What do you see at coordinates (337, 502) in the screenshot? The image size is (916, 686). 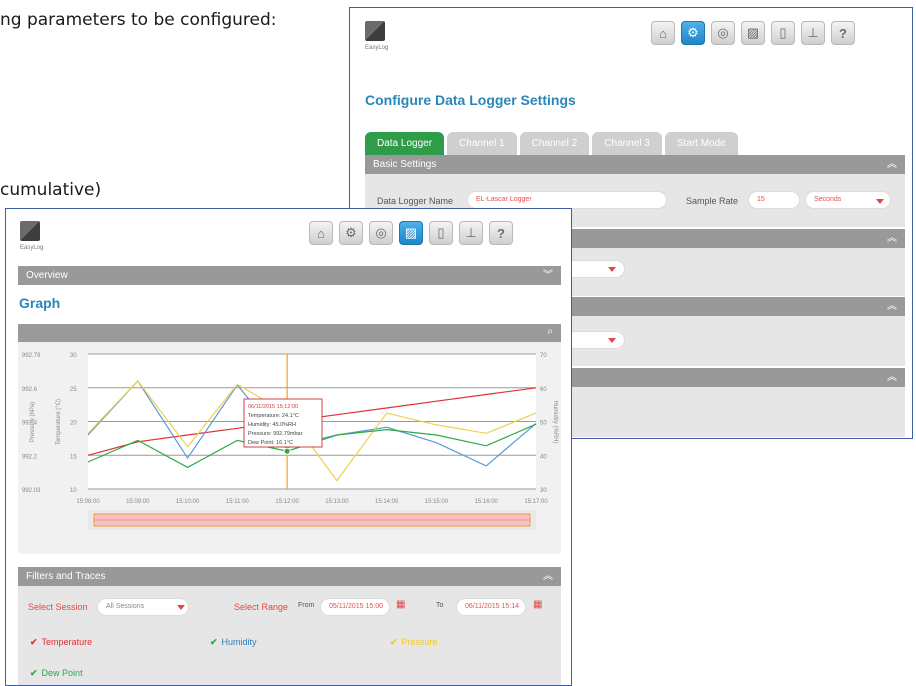 I see `x-tick-label: 15:13:00` at bounding box center [337, 502].